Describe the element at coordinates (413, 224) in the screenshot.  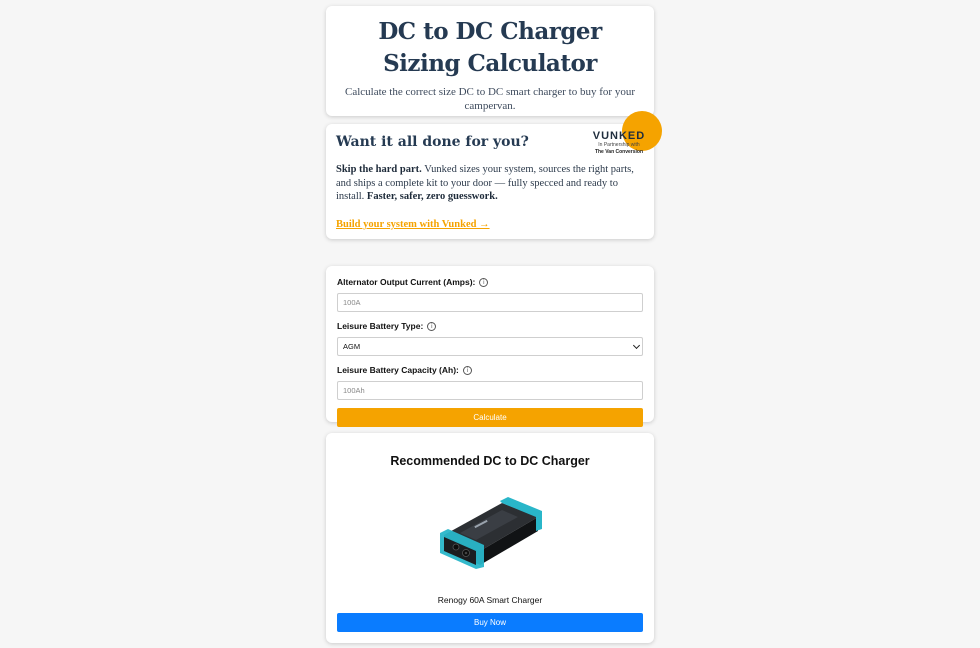
I see `build-system-link: Build your system with Vunked →` at that location.